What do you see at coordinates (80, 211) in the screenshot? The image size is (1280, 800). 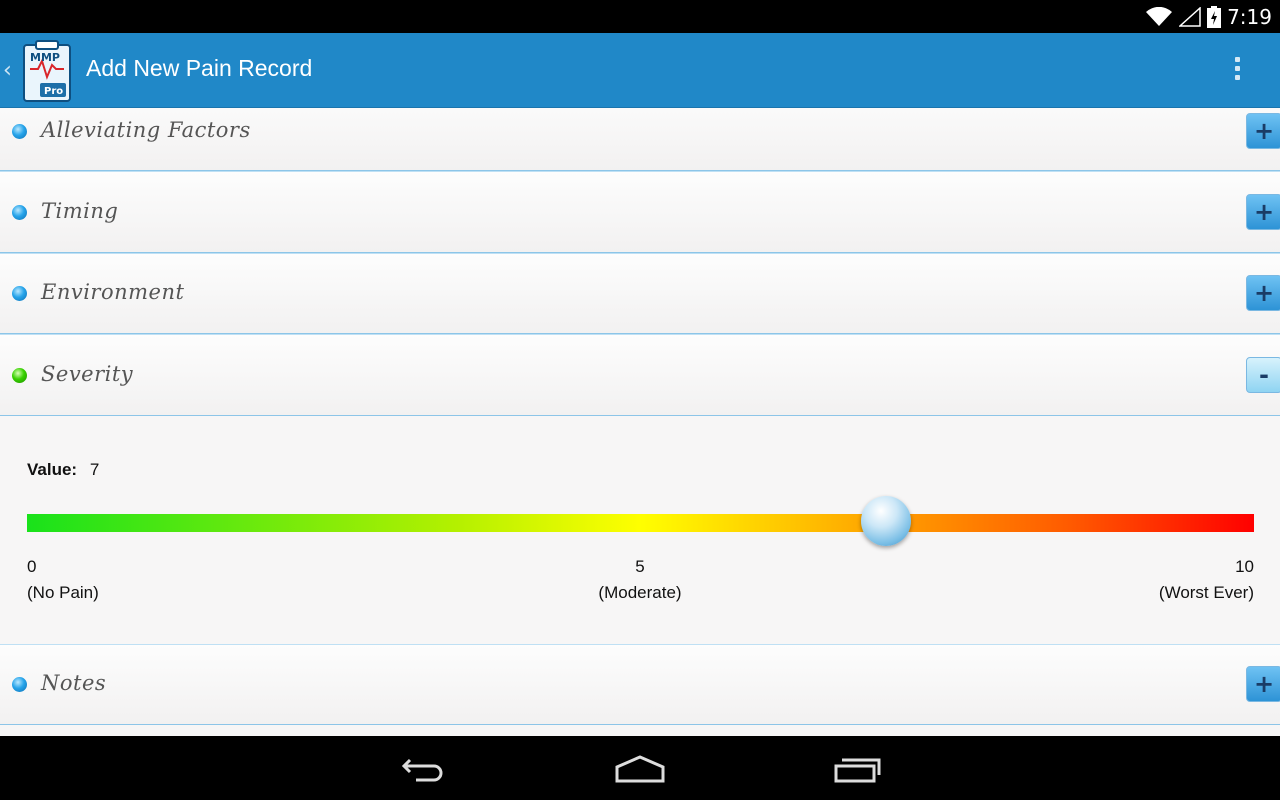 I see `section-label: Timing` at bounding box center [80, 211].